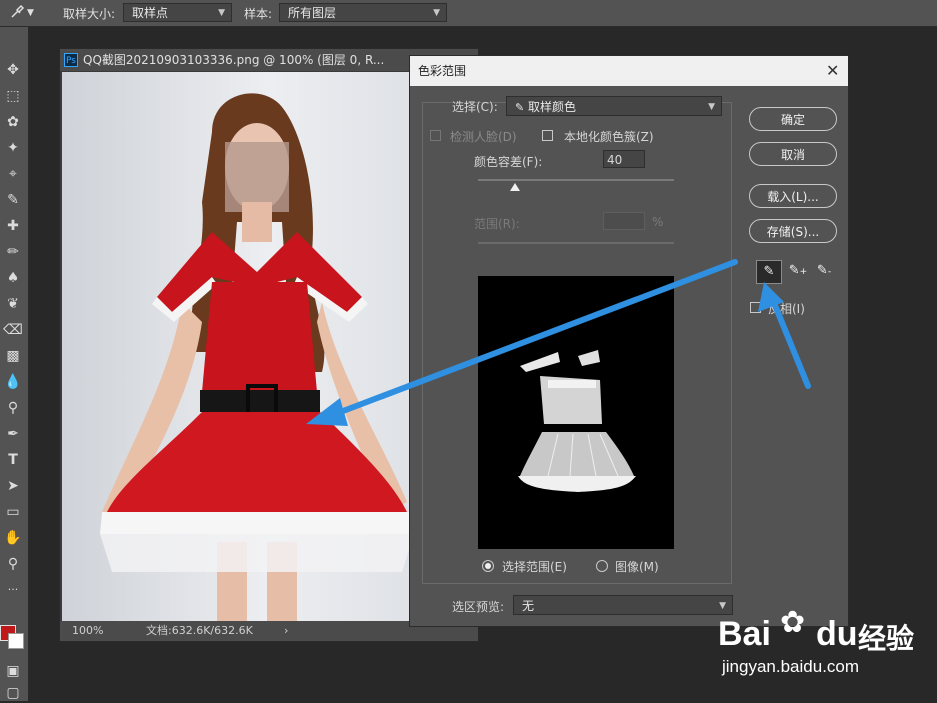  What do you see at coordinates (744, 634) in the screenshot?
I see `watermark-bai: Bai` at bounding box center [744, 634].